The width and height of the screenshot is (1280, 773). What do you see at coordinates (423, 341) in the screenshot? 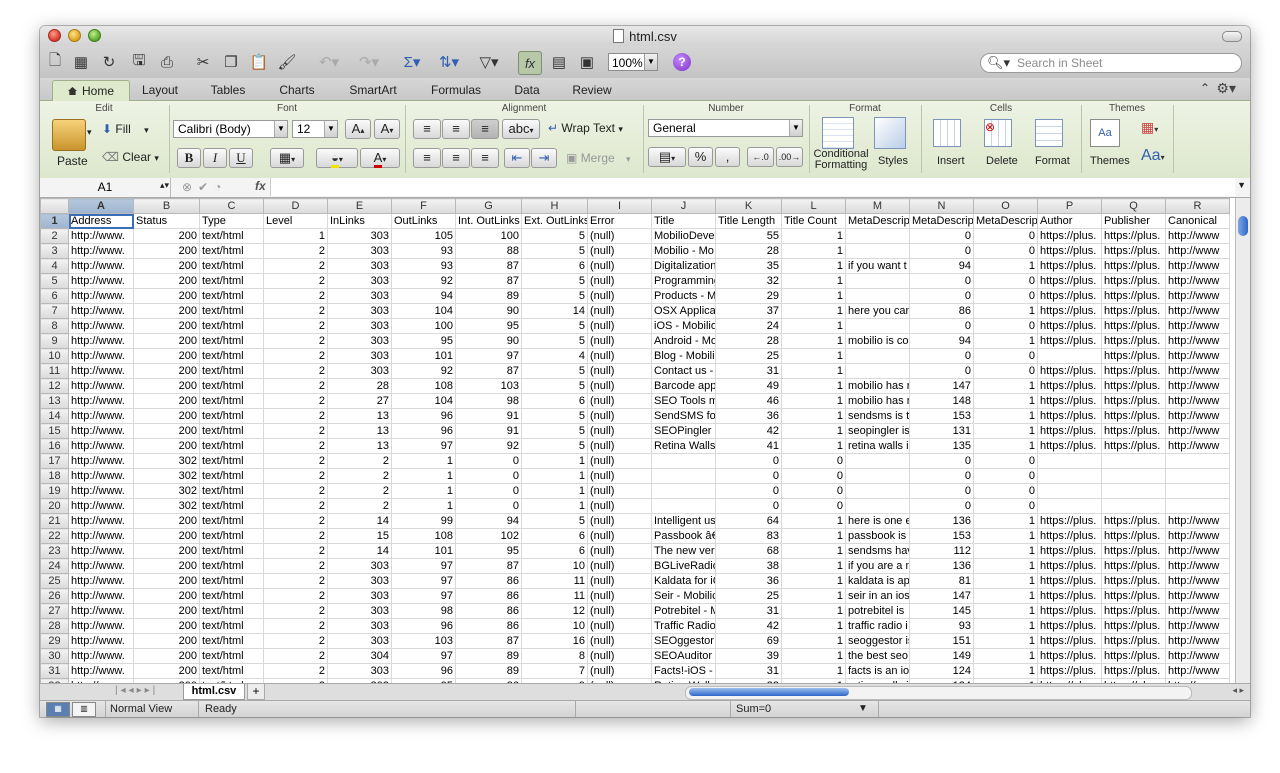
I see `cell: 95` at bounding box center [423, 341].